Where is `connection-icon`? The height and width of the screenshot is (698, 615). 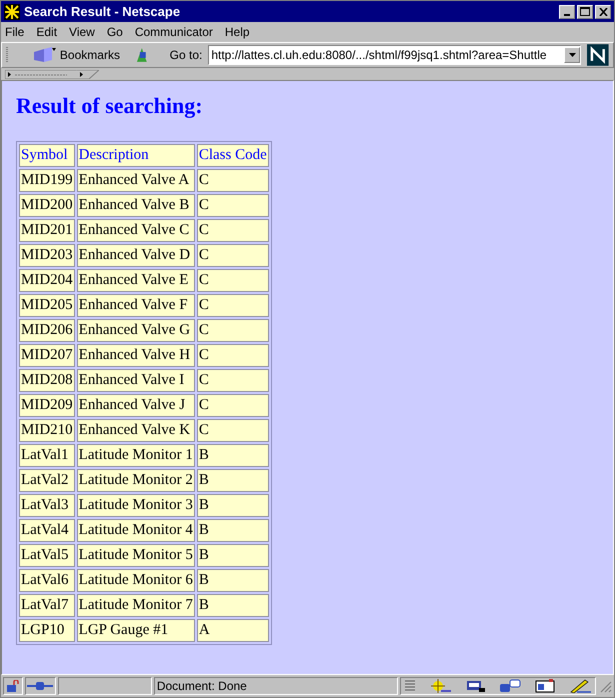
connection-icon is located at coordinates (40, 686).